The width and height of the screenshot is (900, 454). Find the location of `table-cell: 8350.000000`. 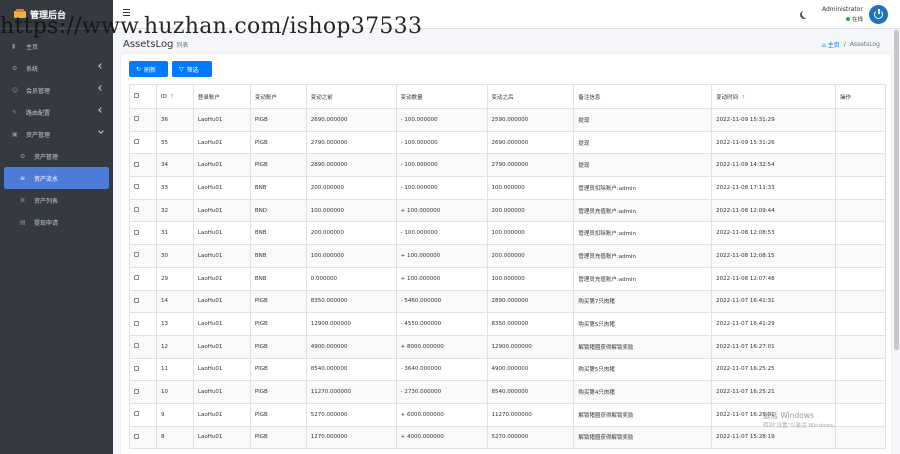

table-cell: 8350.000000 is located at coordinates (530, 324).